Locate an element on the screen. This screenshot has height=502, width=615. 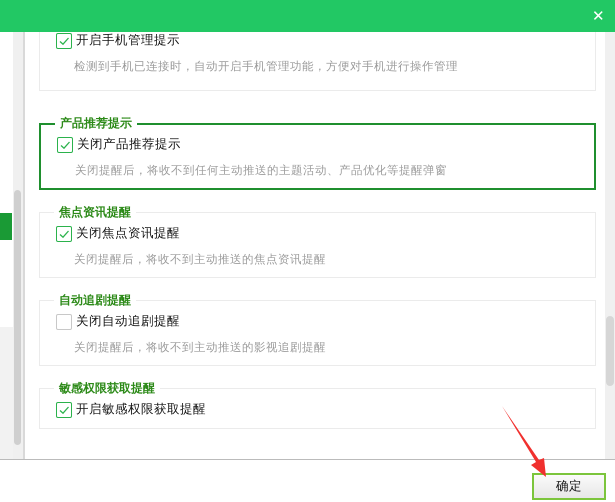
checkbox-label: 关闭焦点资讯提醒 is located at coordinates (128, 233).